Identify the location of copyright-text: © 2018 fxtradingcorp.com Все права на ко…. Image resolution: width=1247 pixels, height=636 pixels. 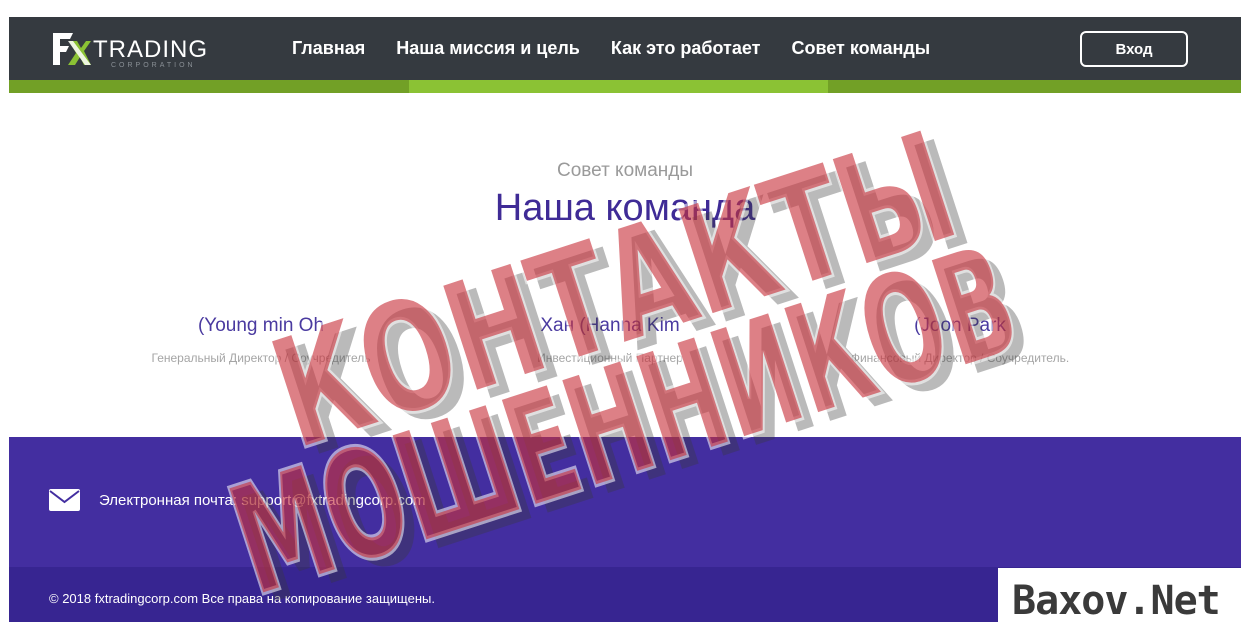
(242, 598).